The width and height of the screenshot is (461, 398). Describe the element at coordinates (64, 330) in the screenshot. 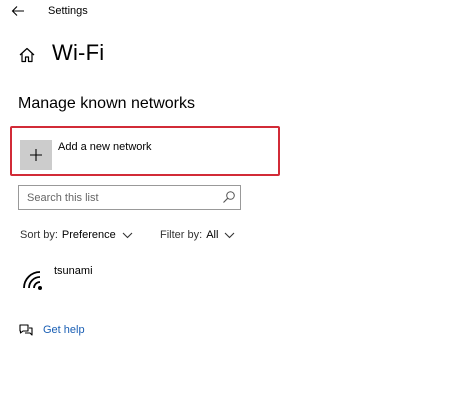

I see `get-help-label: Get help` at that location.